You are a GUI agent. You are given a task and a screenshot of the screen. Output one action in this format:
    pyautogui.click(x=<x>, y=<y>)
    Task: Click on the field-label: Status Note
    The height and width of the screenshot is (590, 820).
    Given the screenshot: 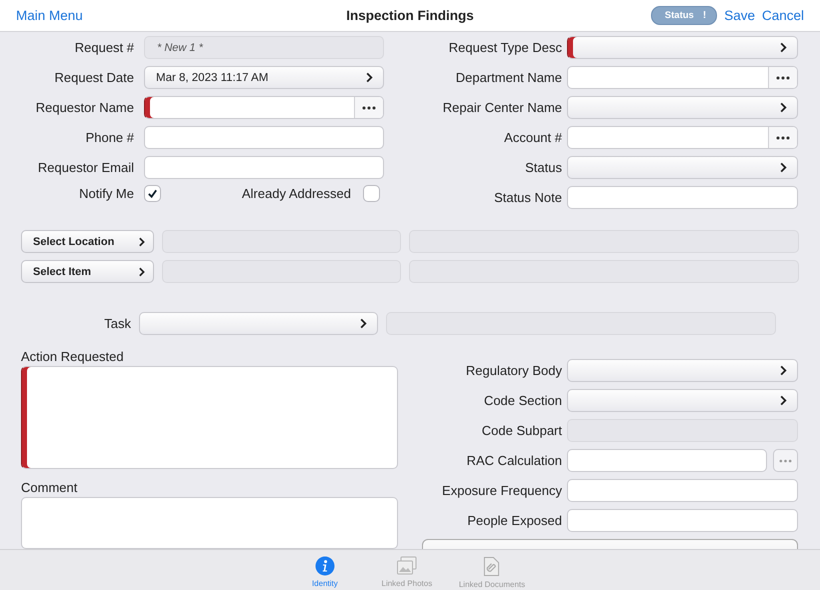 What is the action you would take?
    pyautogui.click(x=527, y=197)
    